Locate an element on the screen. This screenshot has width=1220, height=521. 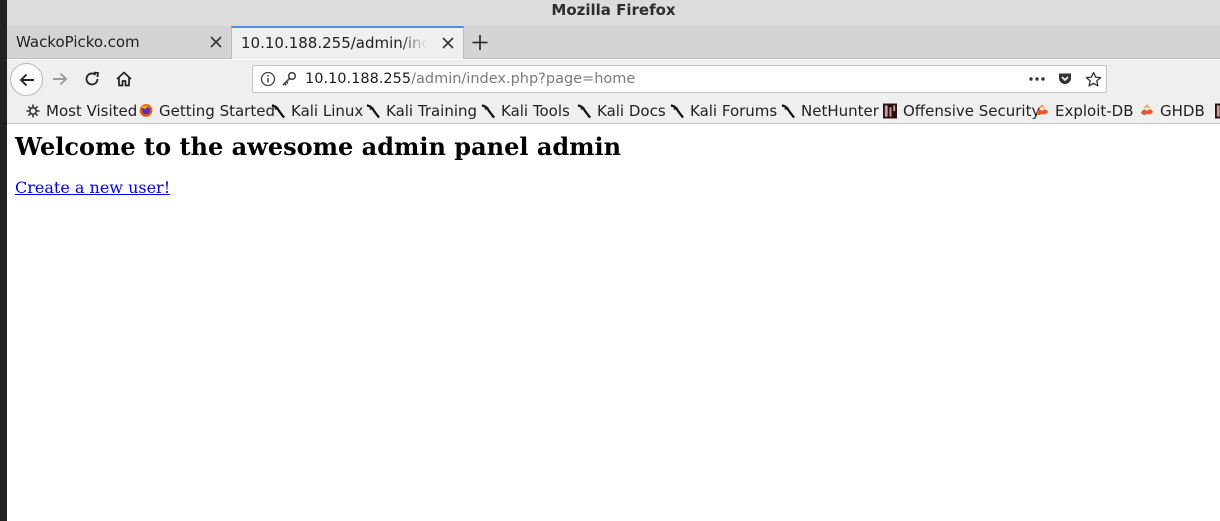
reload-icon is located at coordinates (92, 78).